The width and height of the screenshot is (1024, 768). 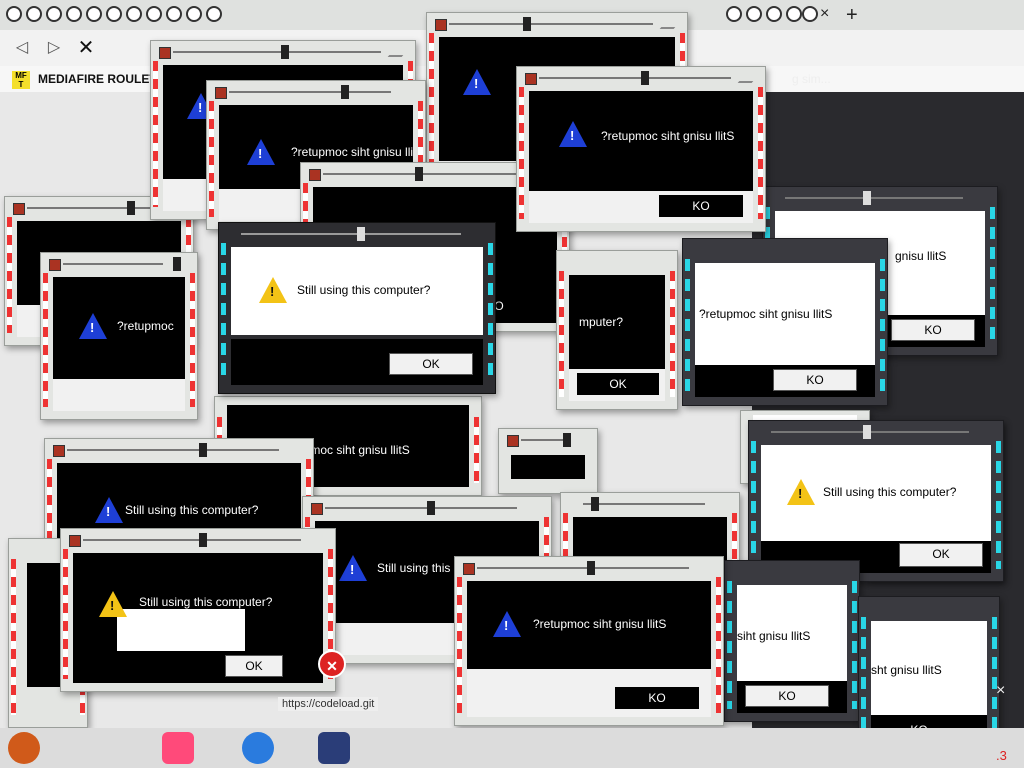 What do you see at coordinates (273, 290) in the screenshot?
I see `warning-icon: !` at bounding box center [273, 290].